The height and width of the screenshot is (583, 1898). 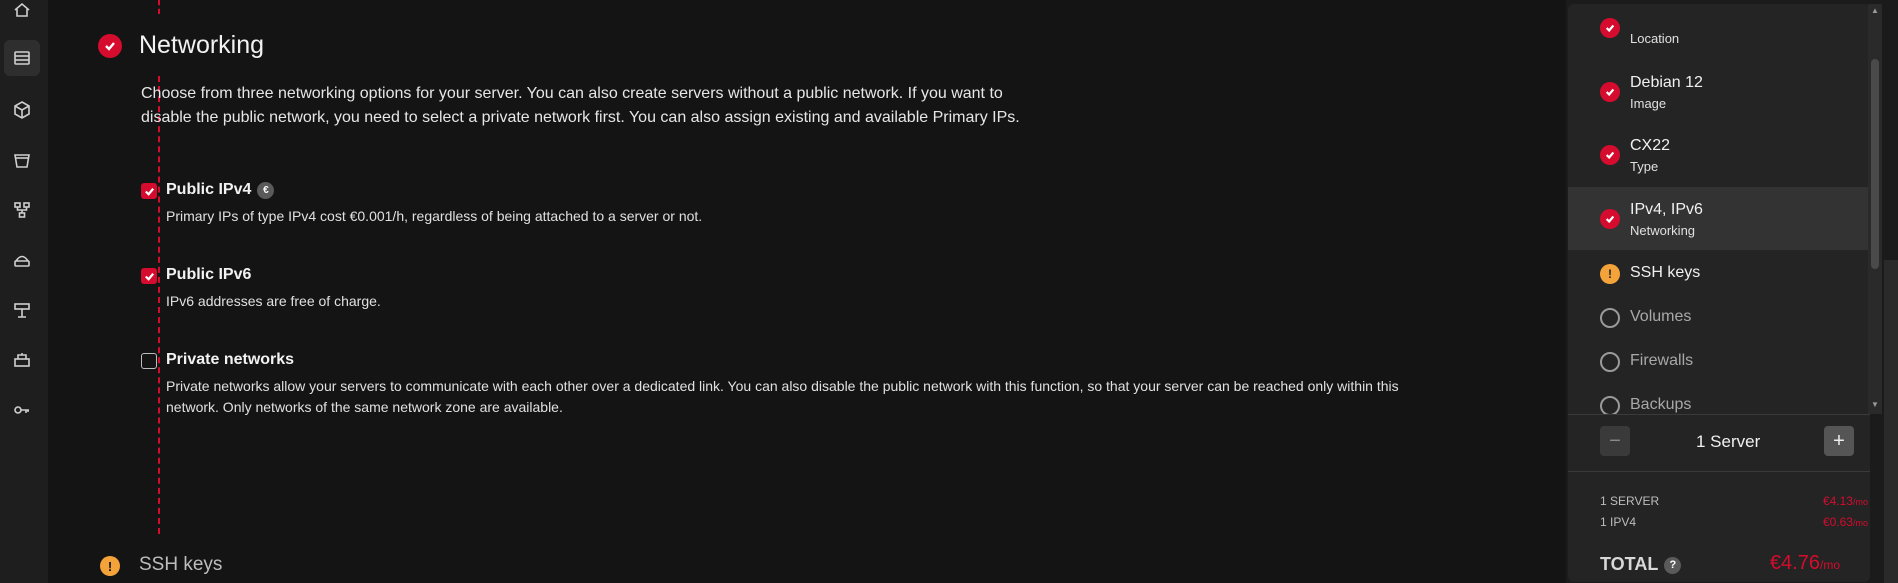 I want to click on summary-step-sub: Type, so click(x=1644, y=166).